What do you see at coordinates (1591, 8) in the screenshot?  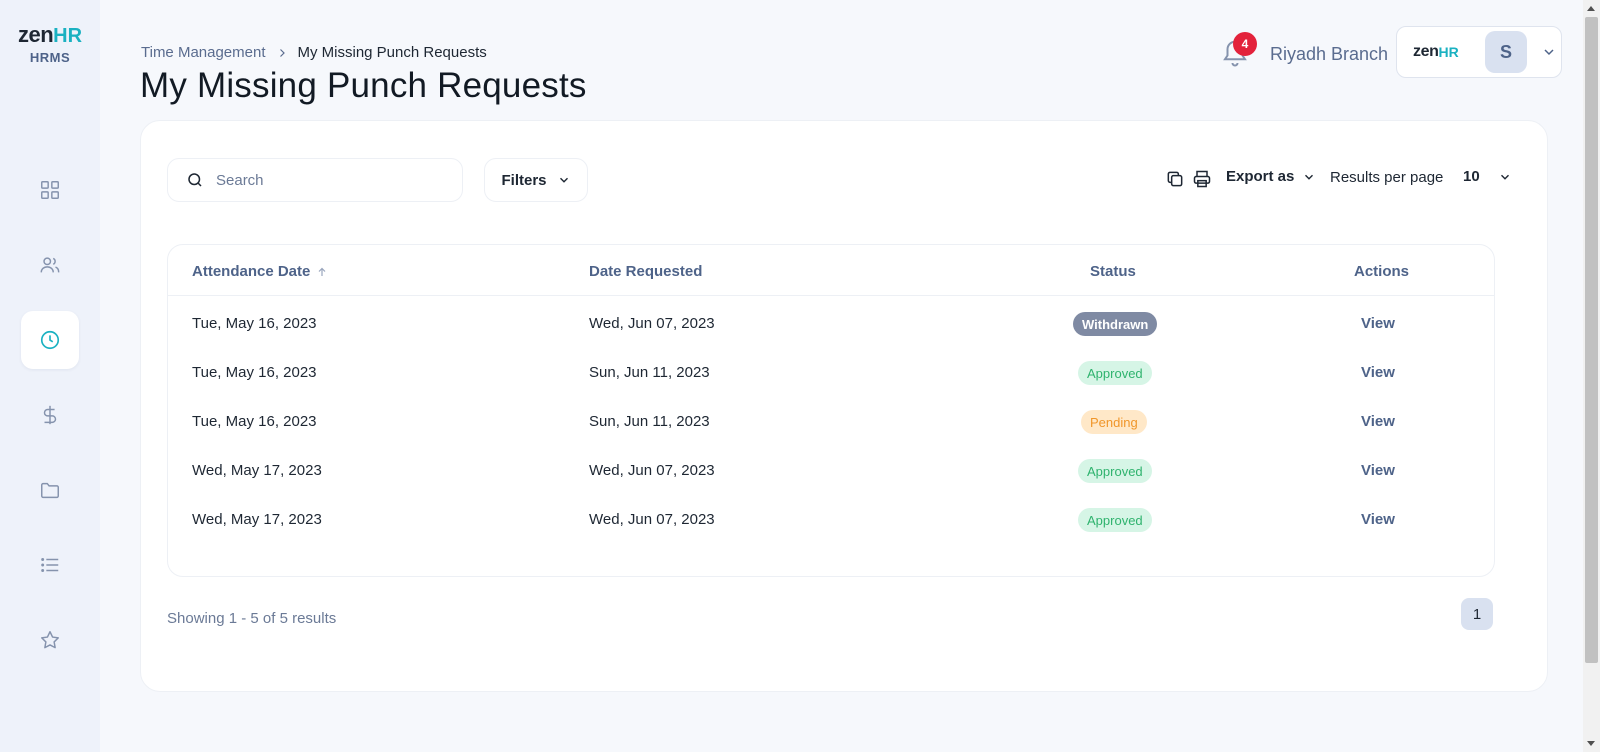 I see `scroll-up-arrow-icon` at bounding box center [1591, 8].